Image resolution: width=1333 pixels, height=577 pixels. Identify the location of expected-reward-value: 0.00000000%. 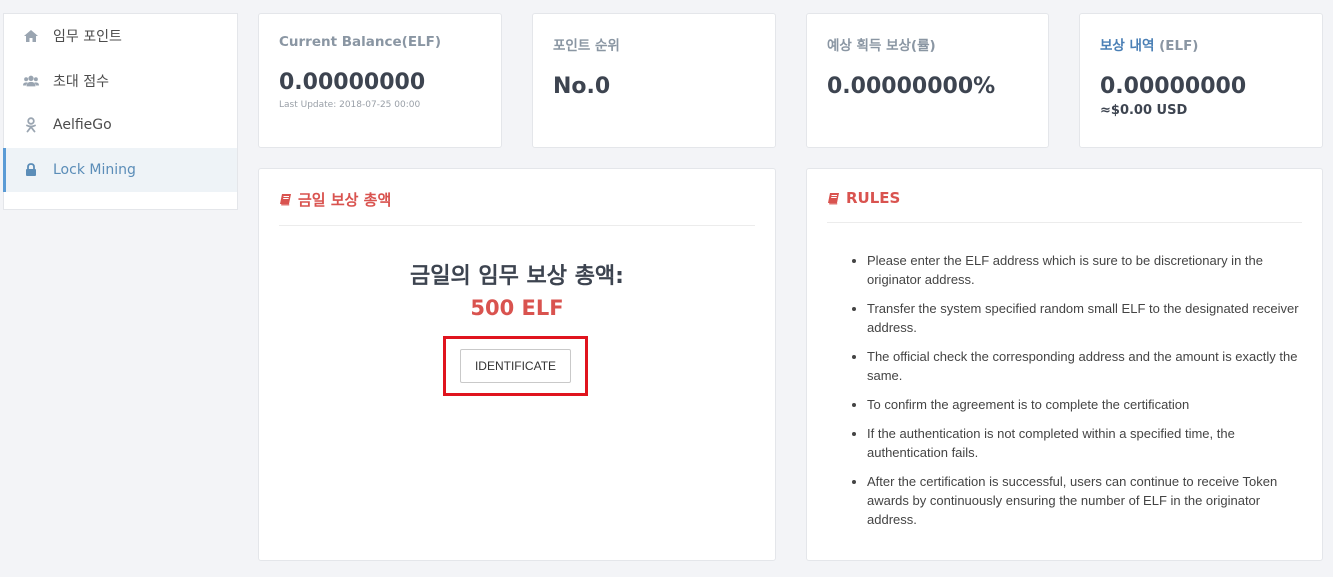
(911, 86).